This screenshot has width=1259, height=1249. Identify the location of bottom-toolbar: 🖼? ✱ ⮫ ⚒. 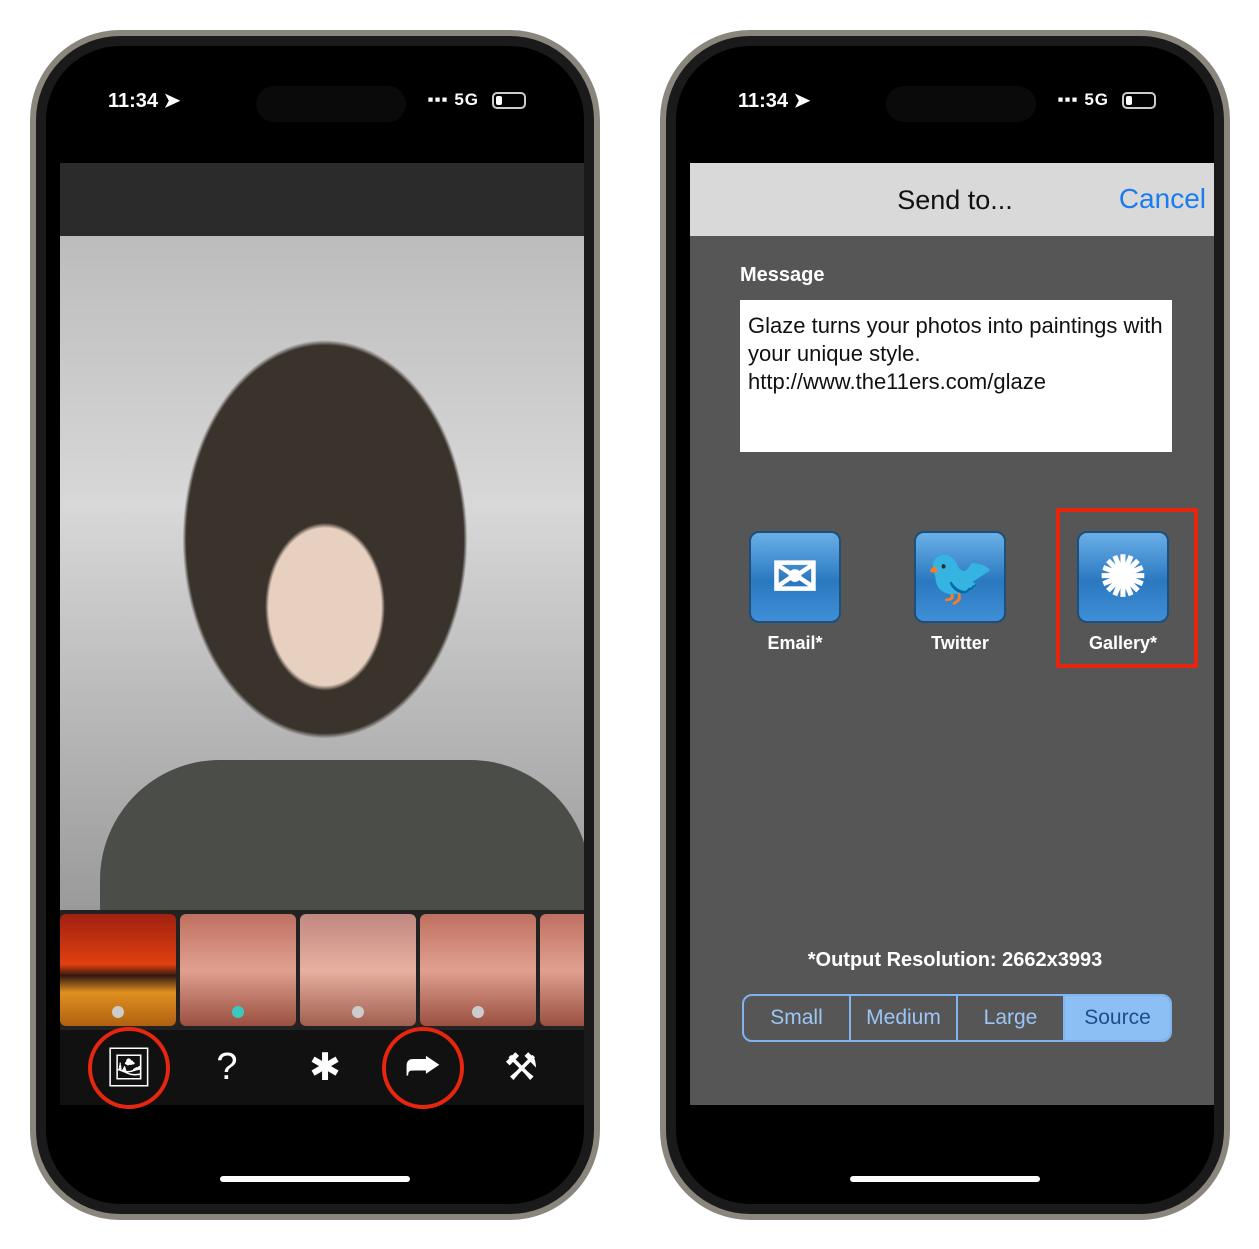
(322, 1067).